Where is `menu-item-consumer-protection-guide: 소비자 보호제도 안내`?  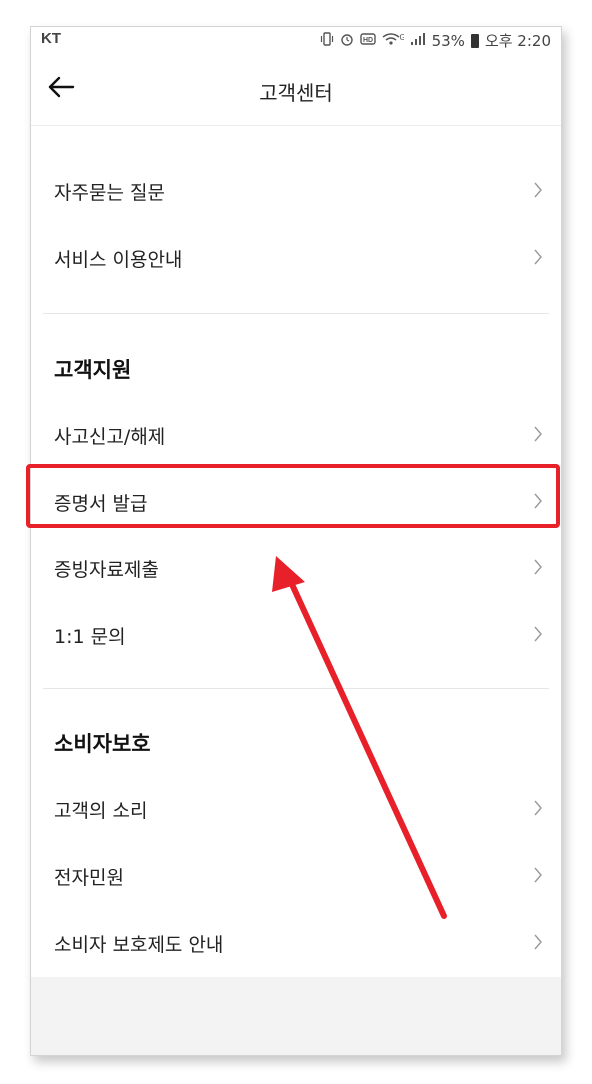
menu-item-consumer-protection-guide: 소비자 보호제도 안내 is located at coordinates (296, 943).